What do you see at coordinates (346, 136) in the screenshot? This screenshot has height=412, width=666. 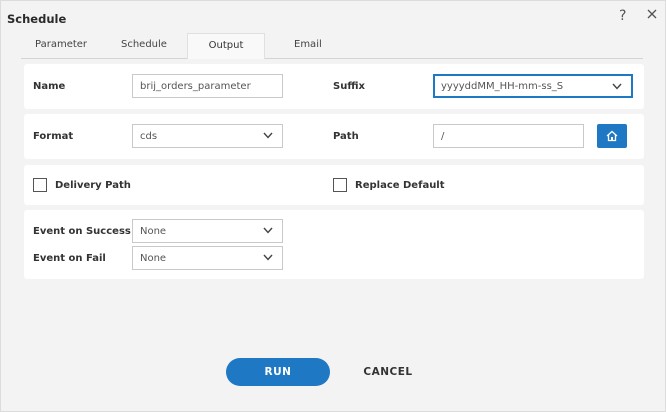 I see `path-label: Path` at bounding box center [346, 136].